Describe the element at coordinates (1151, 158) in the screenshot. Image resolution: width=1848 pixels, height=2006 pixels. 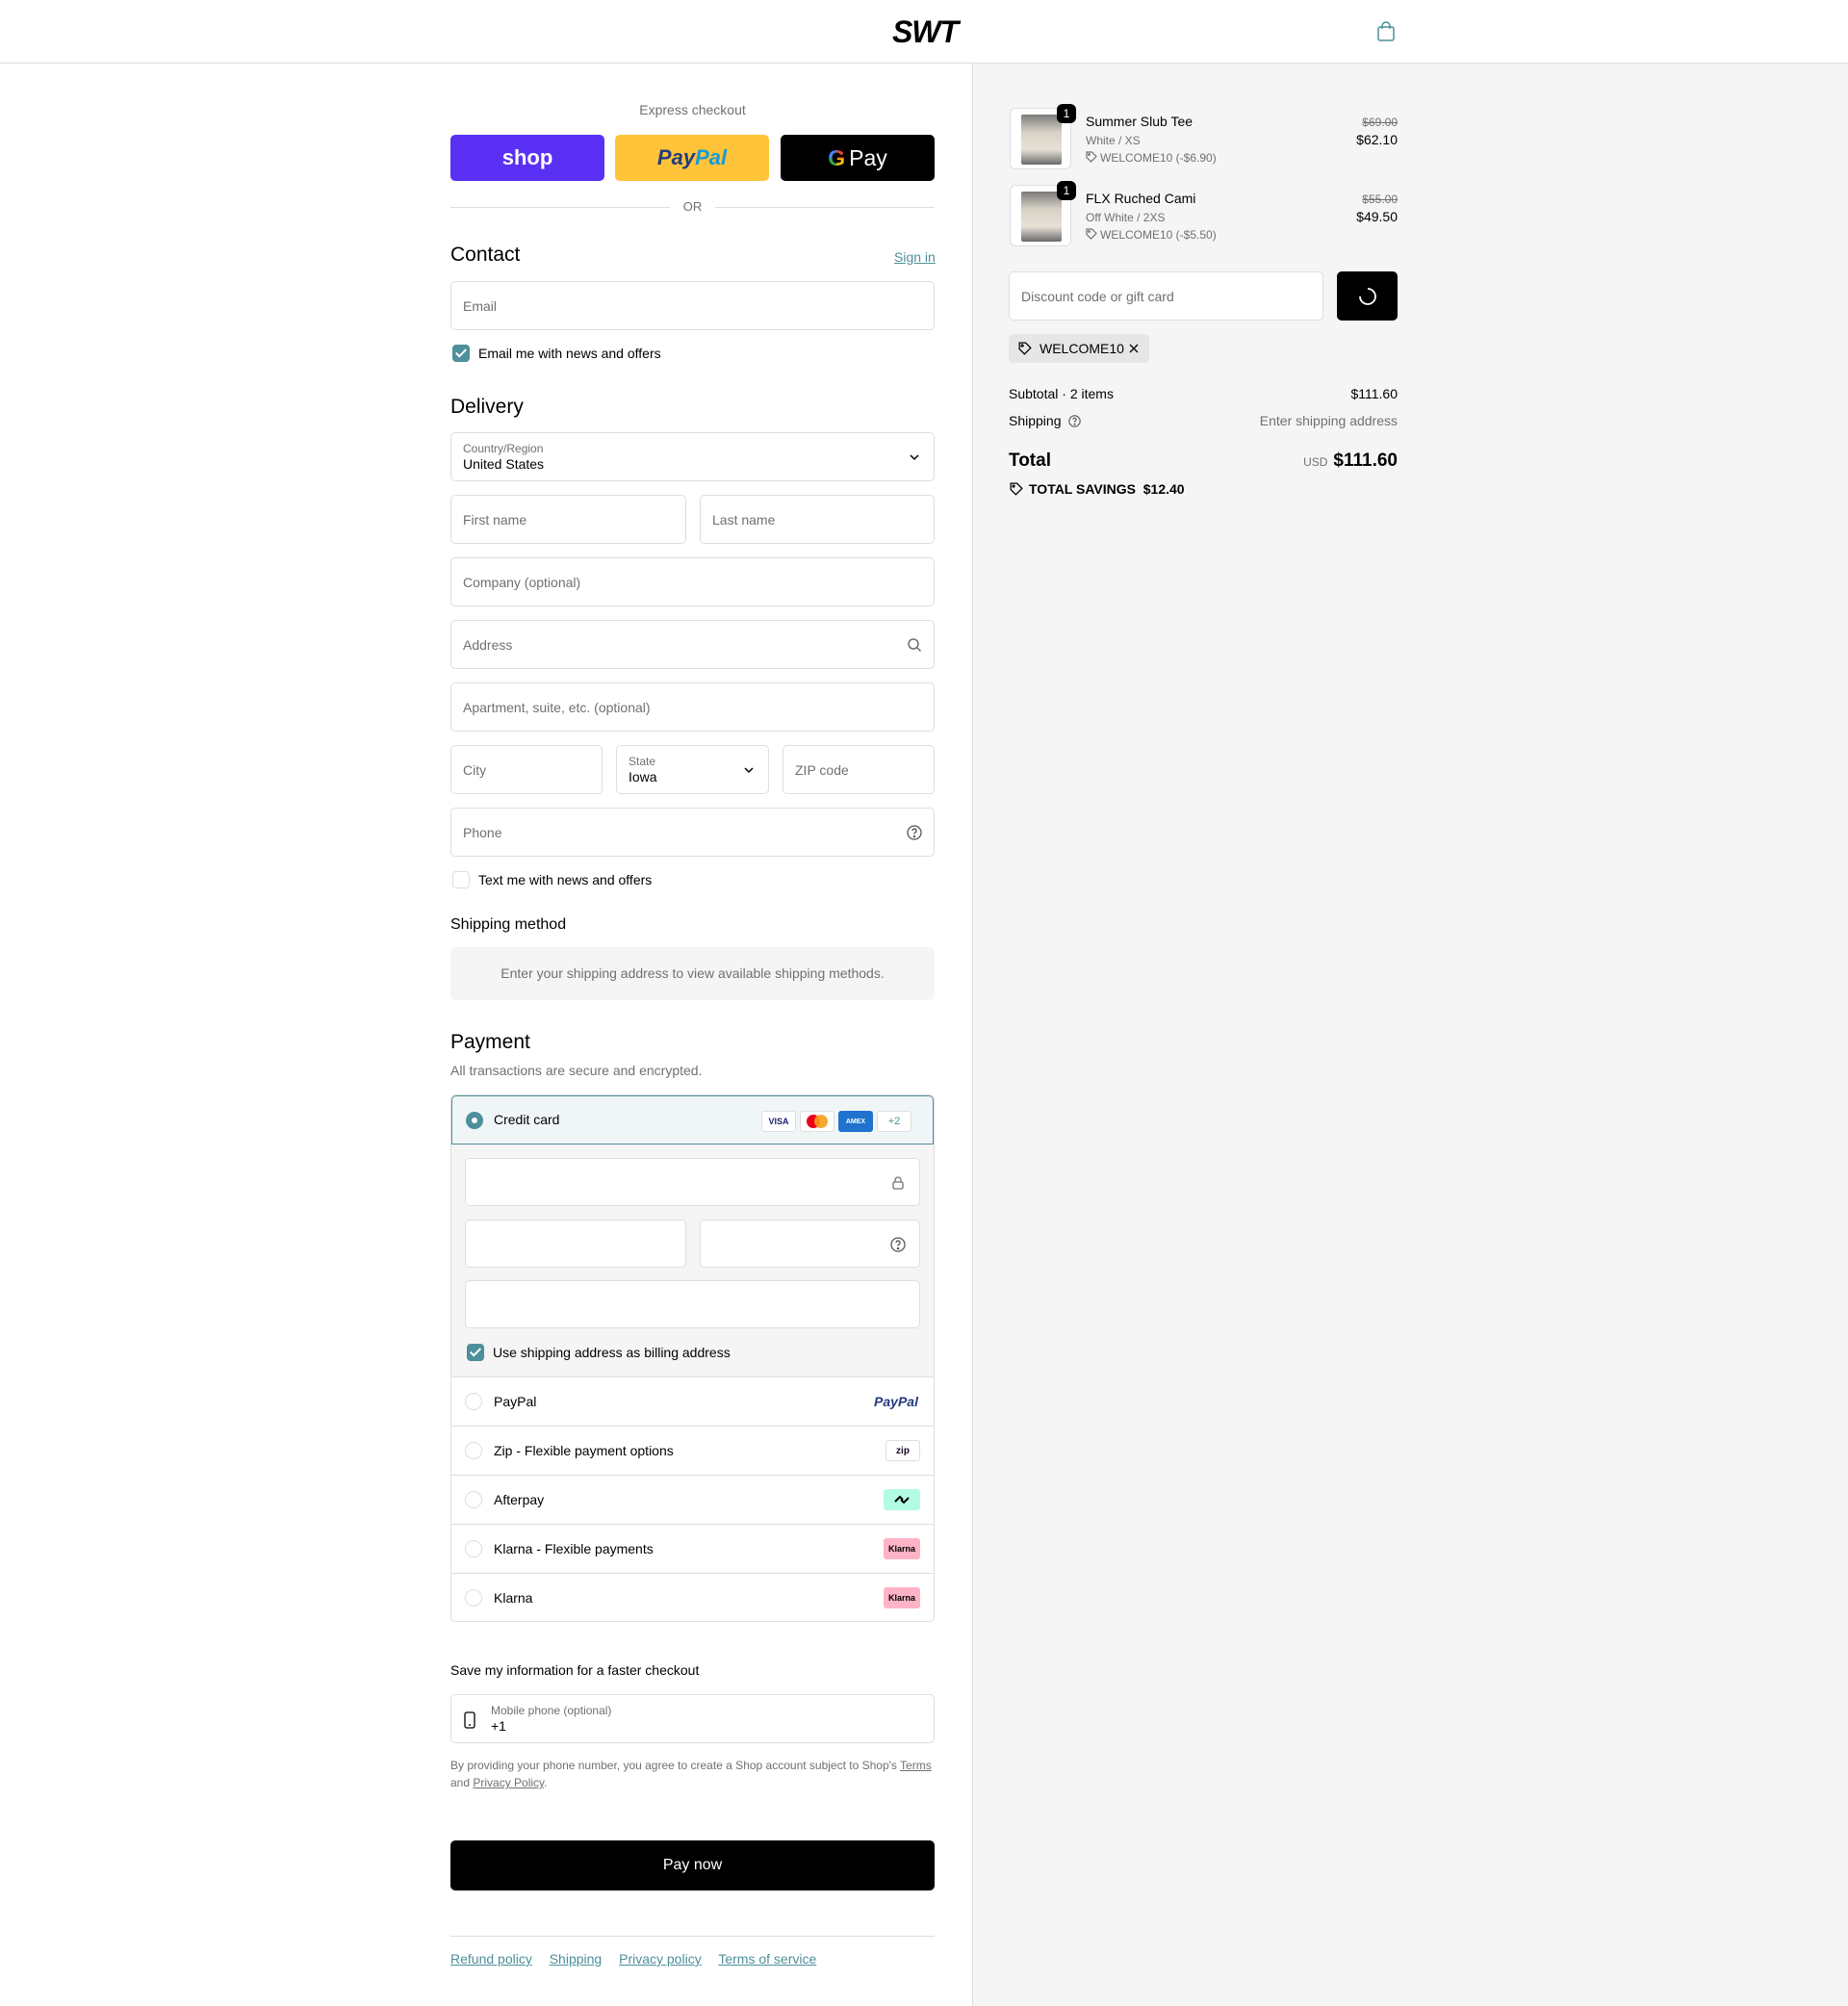
I see `item-discount: WELCOME10 (-$6.90)` at that location.